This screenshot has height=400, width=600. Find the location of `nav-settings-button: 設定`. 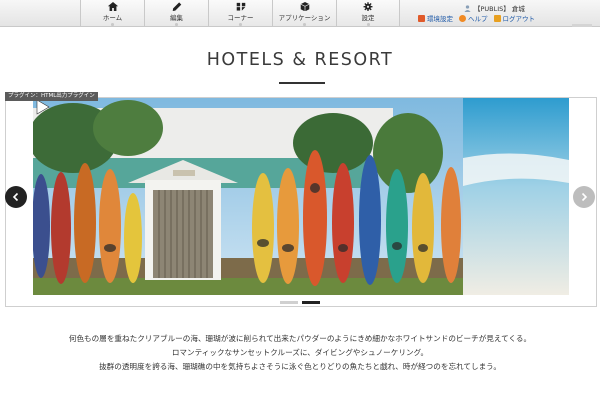

nav-settings-button: 設定 is located at coordinates (368, 13).